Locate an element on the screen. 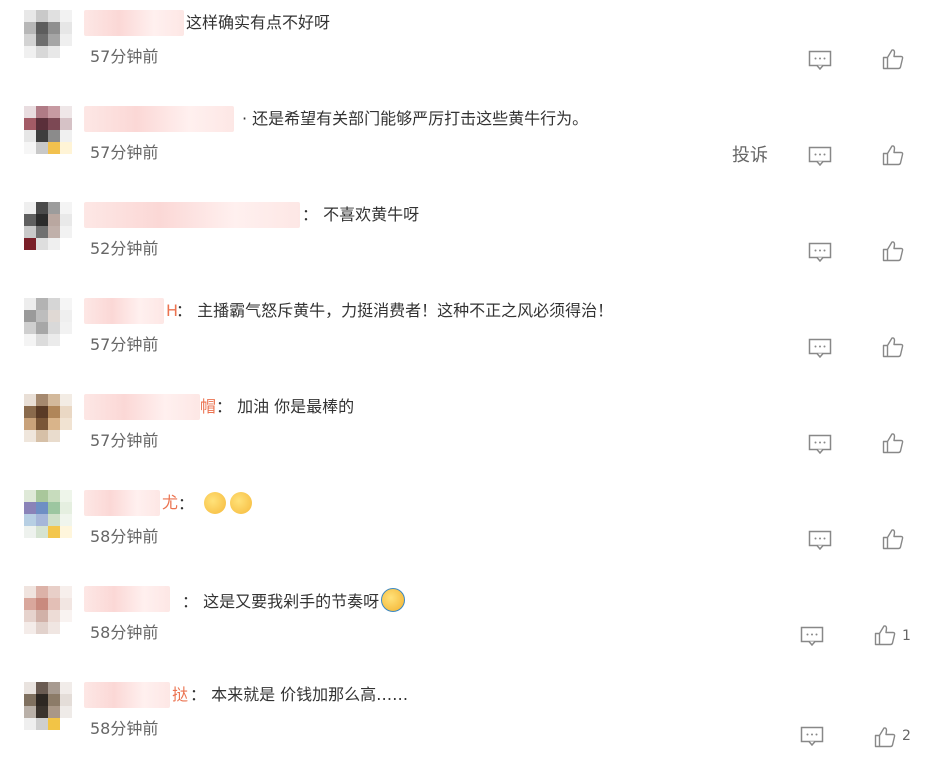 The height and width of the screenshot is (768, 928). comment-item: H ： 主播霸气怒斥黄牛，力挺消费者！这种不正之风必须得治！ 57分钟前 is located at coordinates (464, 336).